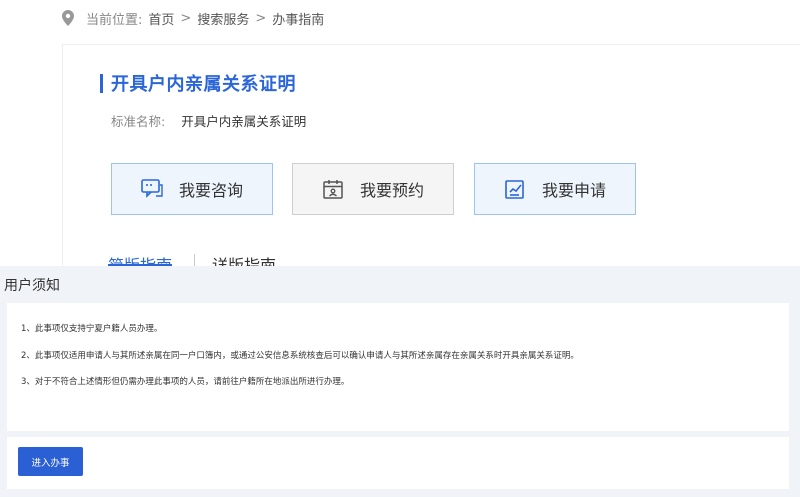 The height and width of the screenshot is (497, 800). What do you see at coordinates (298, 20) in the screenshot?
I see `breadcrumb-item-guide: 办事指南` at bounding box center [298, 20].